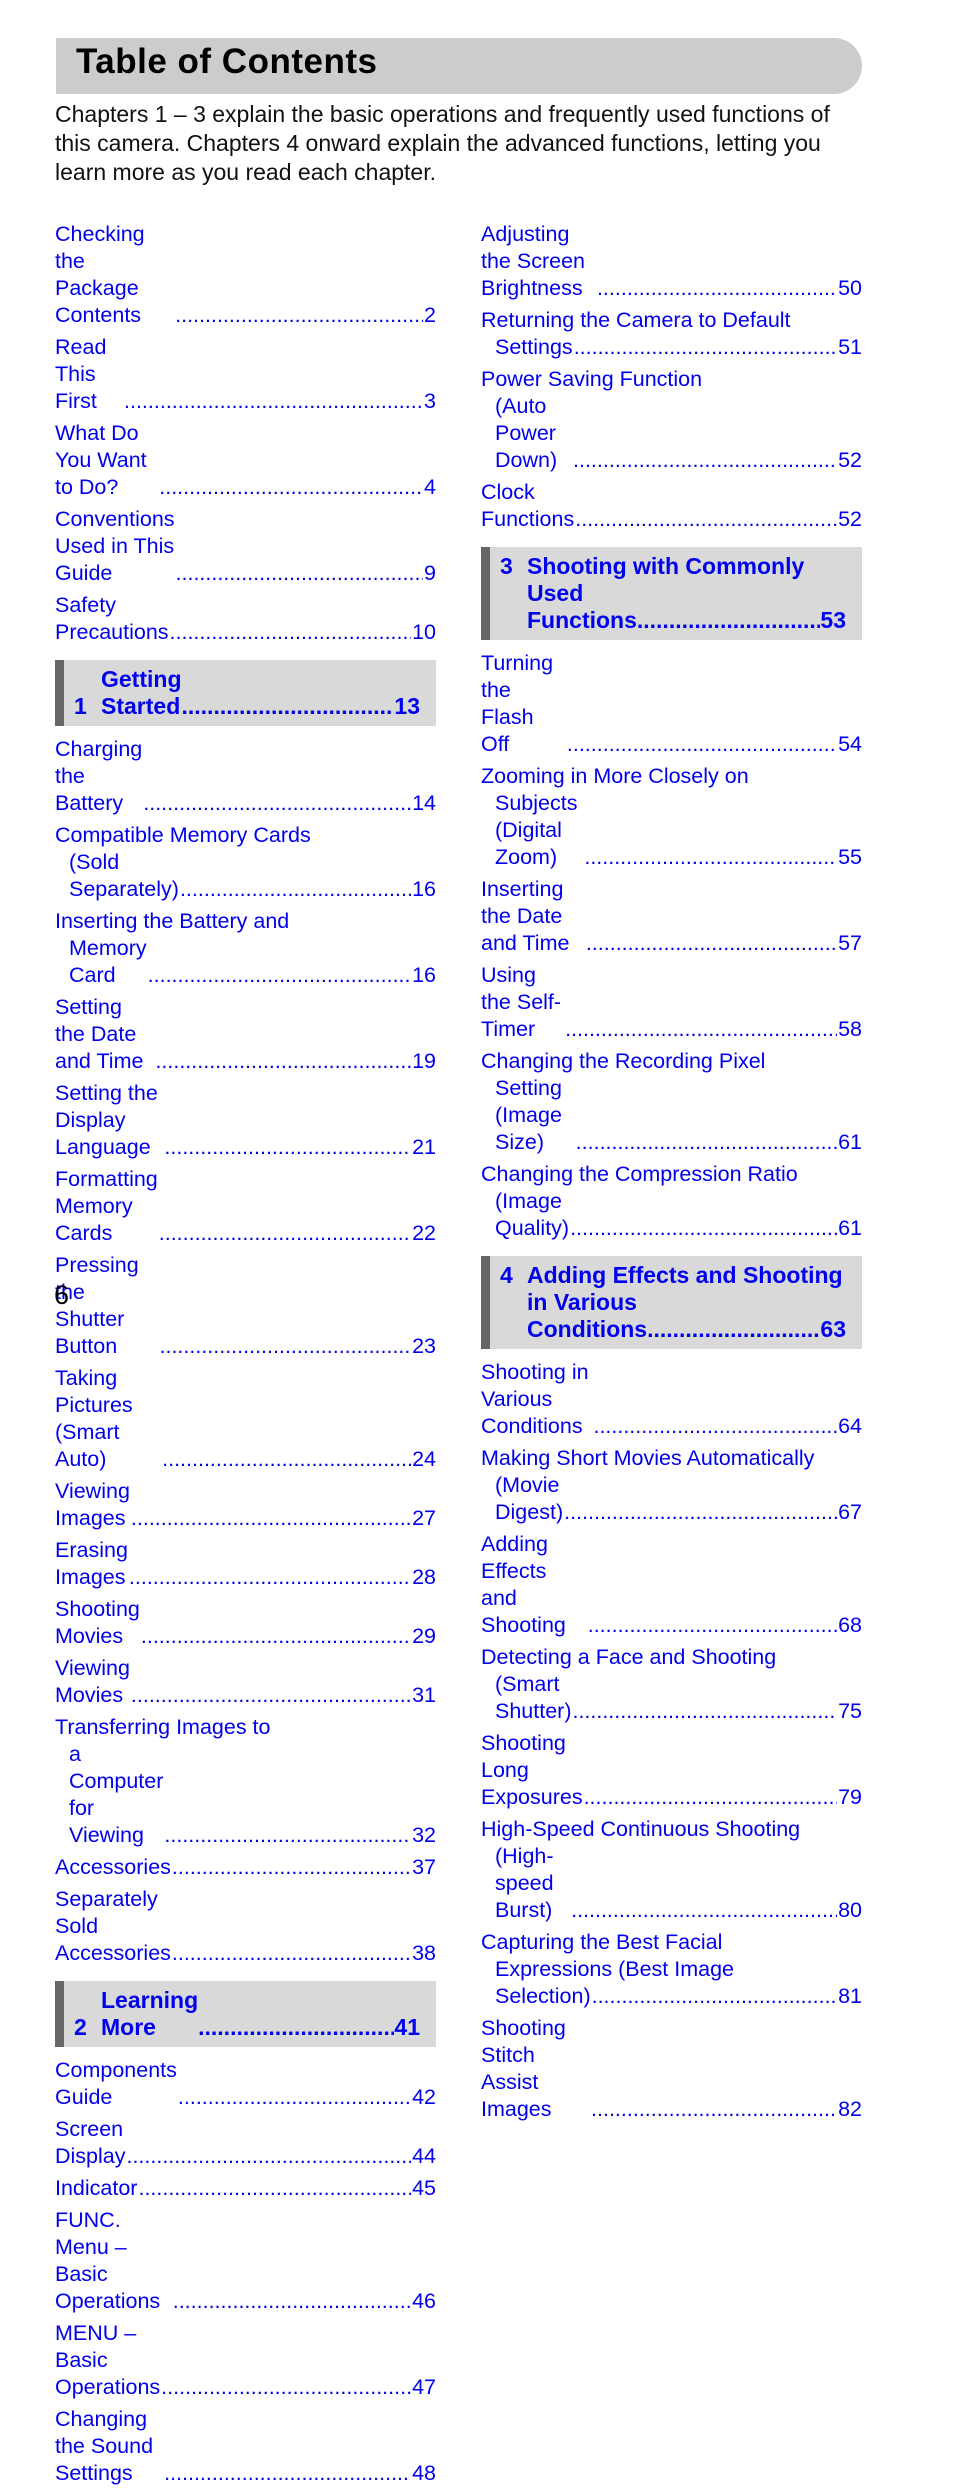  I want to click on toc-entry-page: 23, so click(424, 1346).